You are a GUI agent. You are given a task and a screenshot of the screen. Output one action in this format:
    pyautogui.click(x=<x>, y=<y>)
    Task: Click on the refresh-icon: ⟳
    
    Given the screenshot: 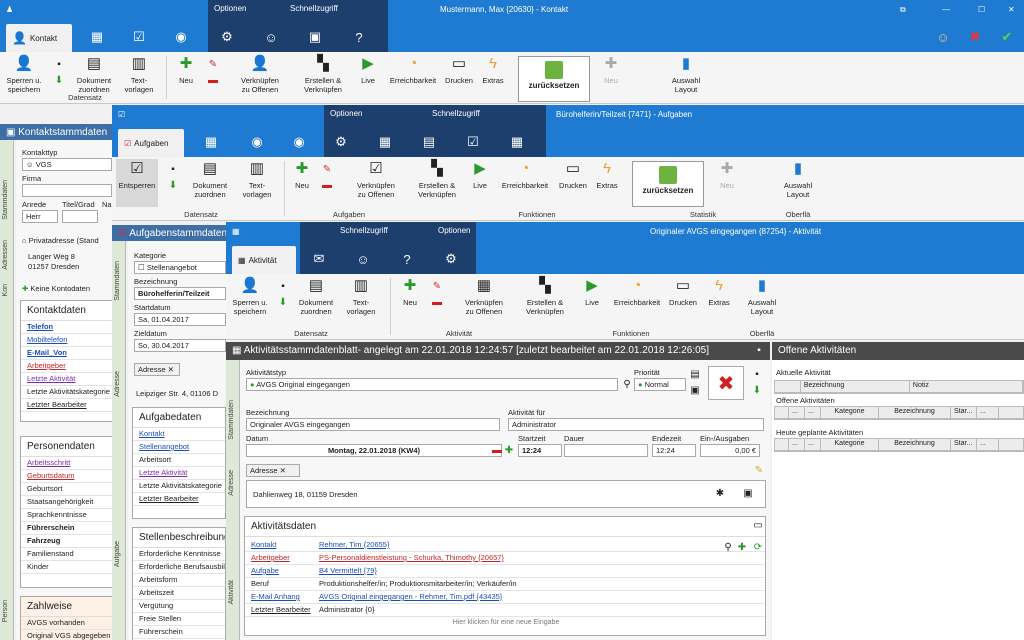 What is the action you would take?
    pyautogui.click(x=758, y=548)
    